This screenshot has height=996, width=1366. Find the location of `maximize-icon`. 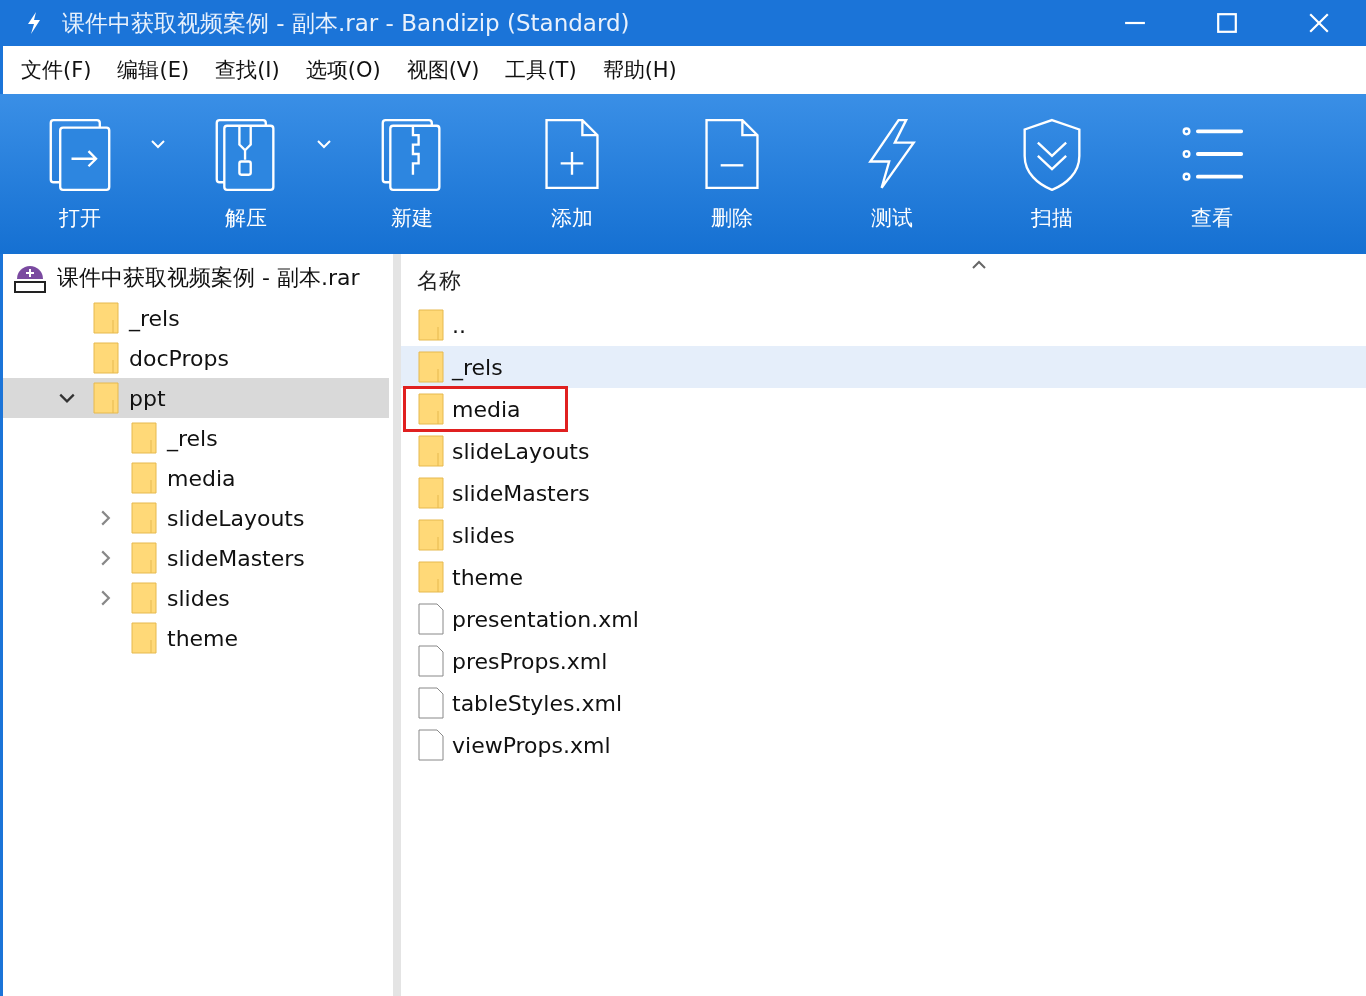

maximize-icon is located at coordinates (1227, 23).